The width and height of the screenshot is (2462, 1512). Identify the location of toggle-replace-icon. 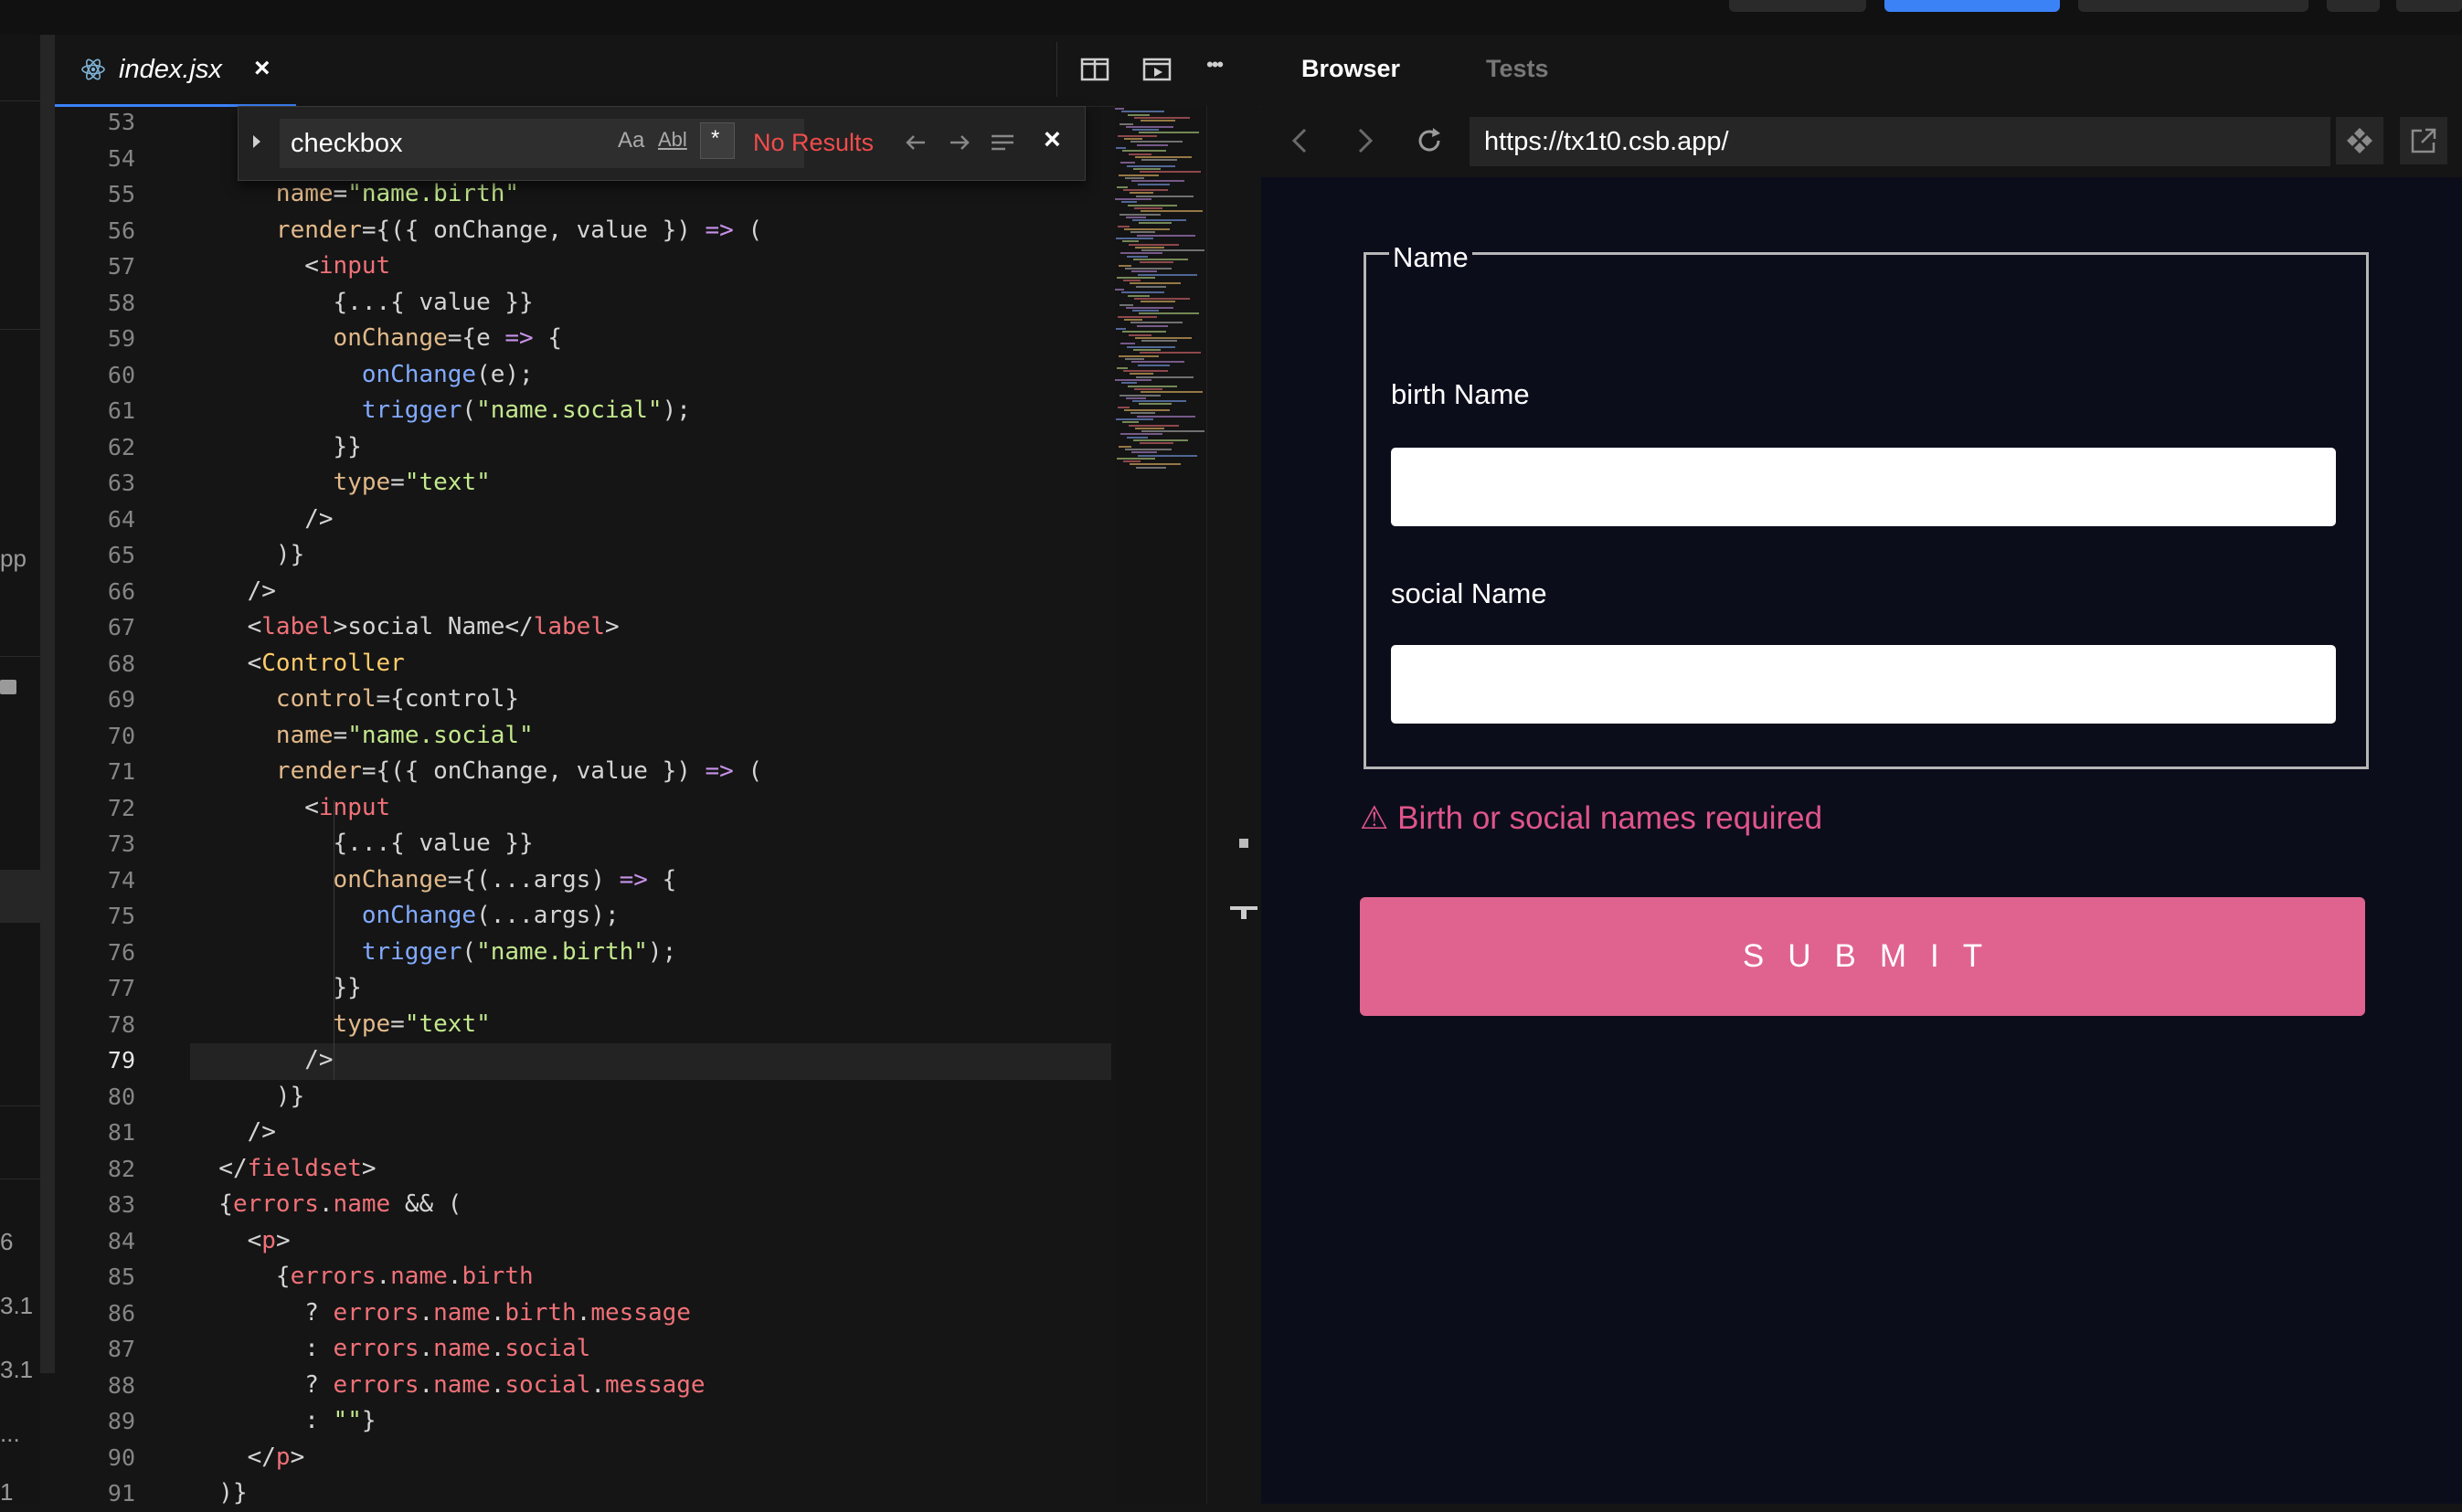
(257, 142).